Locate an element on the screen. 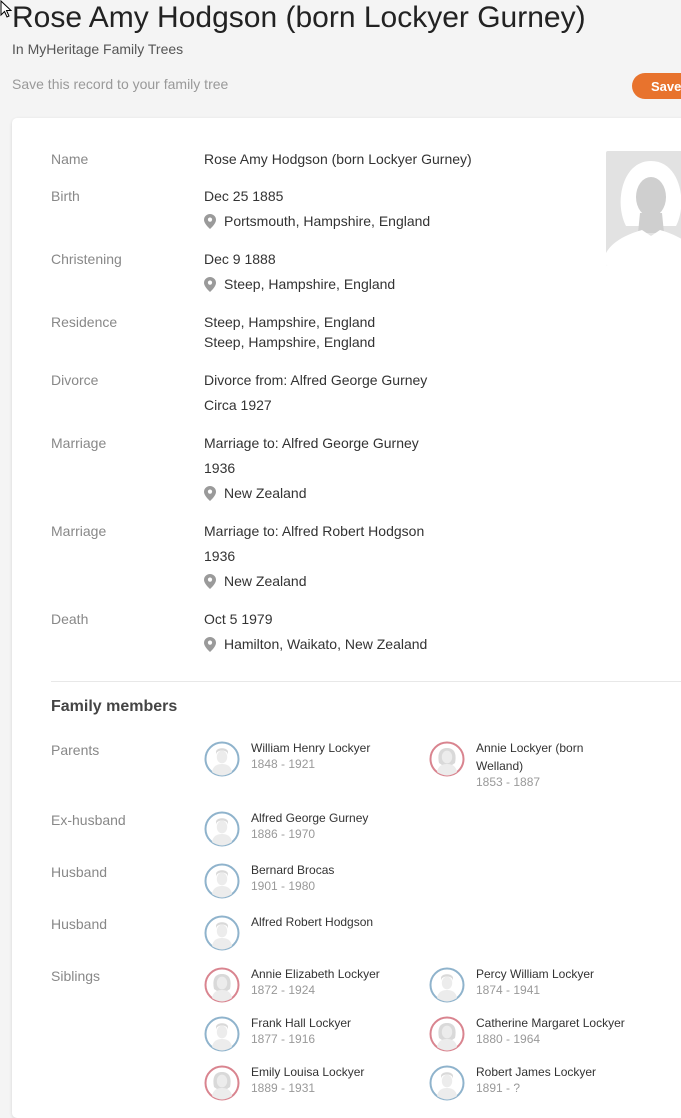 Image resolution: width=681 pixels, height=1118 pixels. family-member: Robert James Lockyer 1891 - ? is located at coordinates (534, 1088).